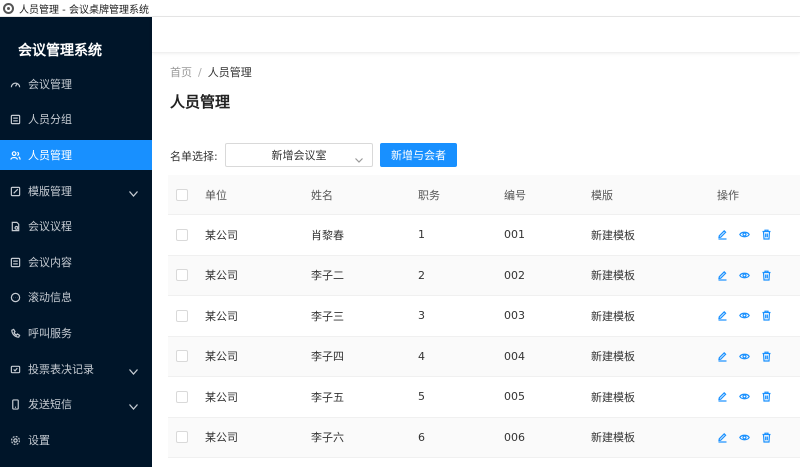  Describe the element at coordinates (60, 50) in the screenshot. I see `brand-title: 会议管理系统` at that location.